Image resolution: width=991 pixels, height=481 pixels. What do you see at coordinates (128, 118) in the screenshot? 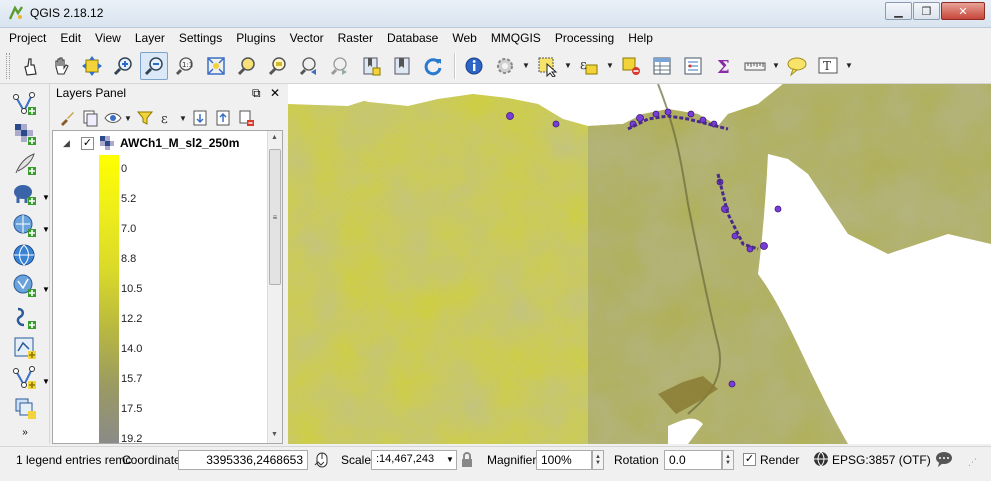
I see `visibility-dropdown: ▼` at bounding box center [128, 118].